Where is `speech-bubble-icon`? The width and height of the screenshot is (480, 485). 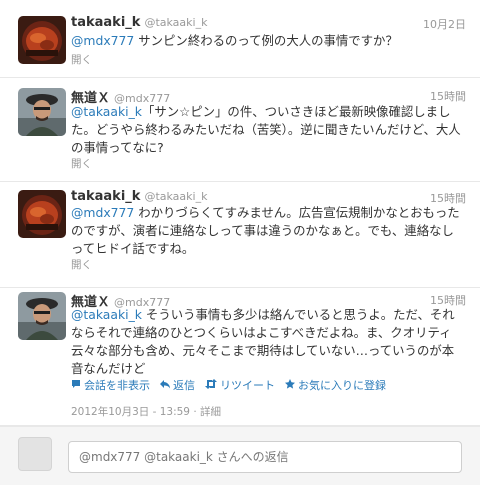
speech-bubble-icon is located at coordinates (76, 385).